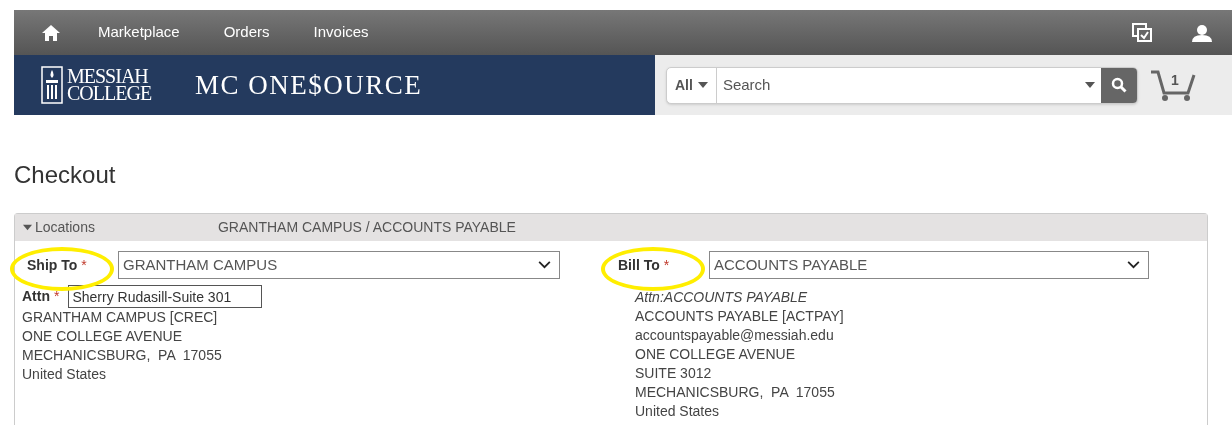 Image resolution: width=1232 pixels, height=425 pixels. What do you see at coordinates (52, 265) in the screenshot?
I see `field-label: Ship To` at bounding box center [52, 265].